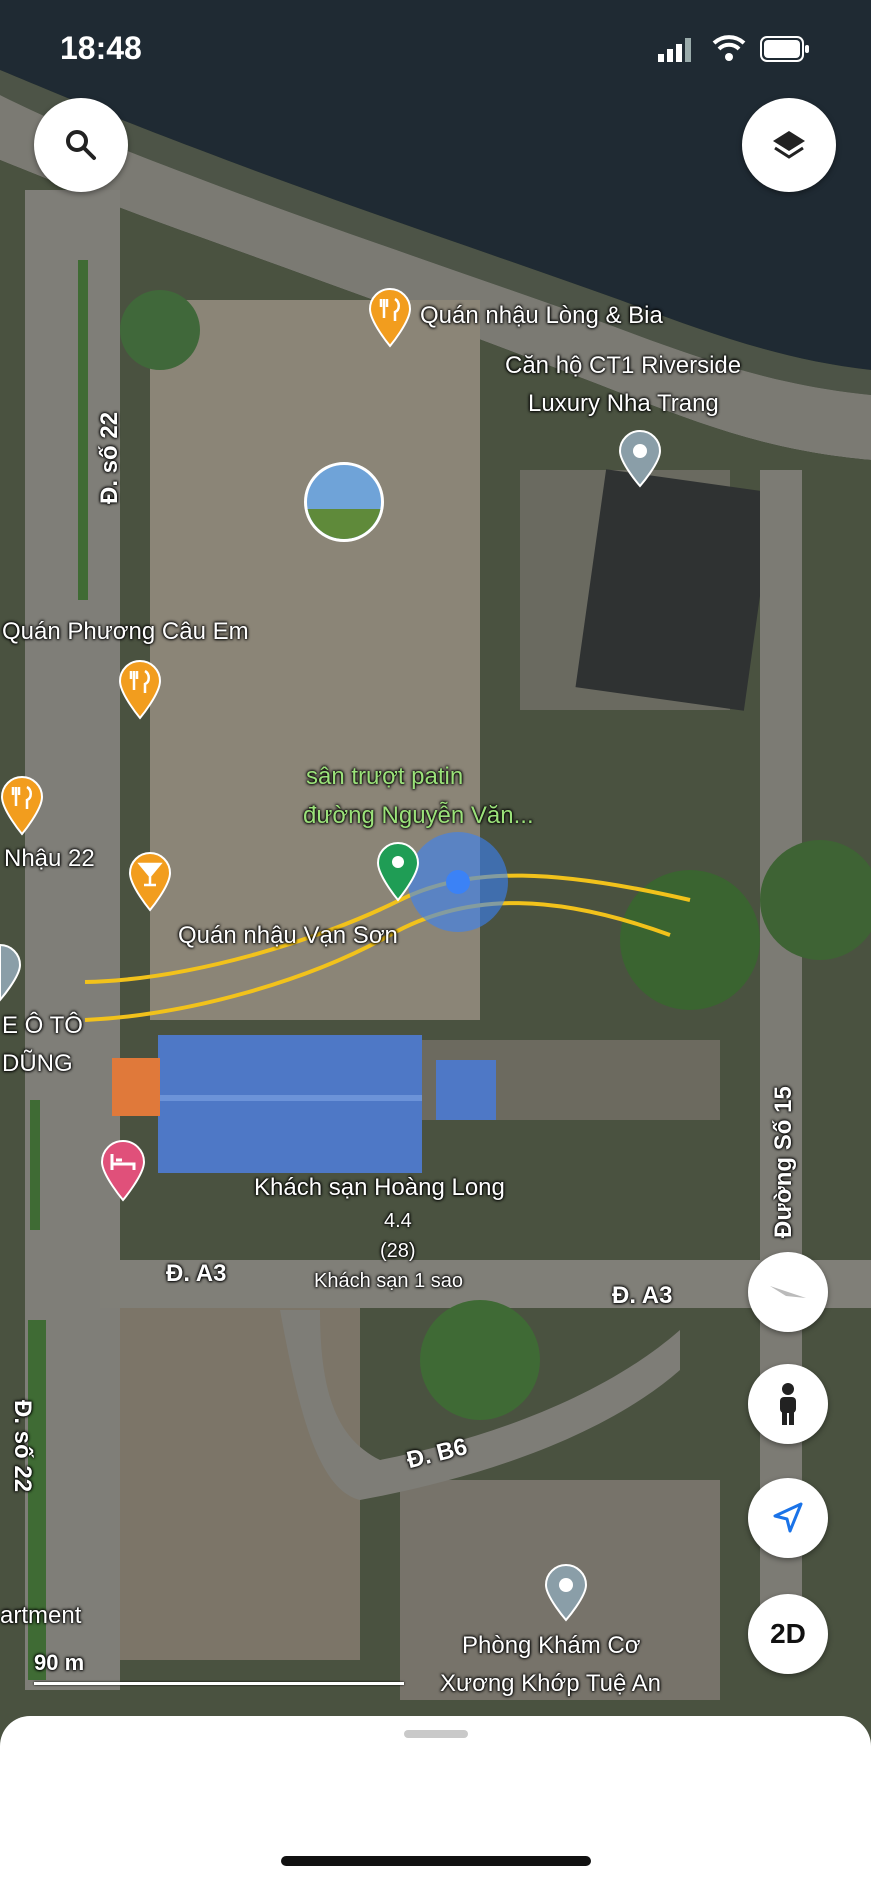  I want to click on my-location-icon, so click(788, 1517).